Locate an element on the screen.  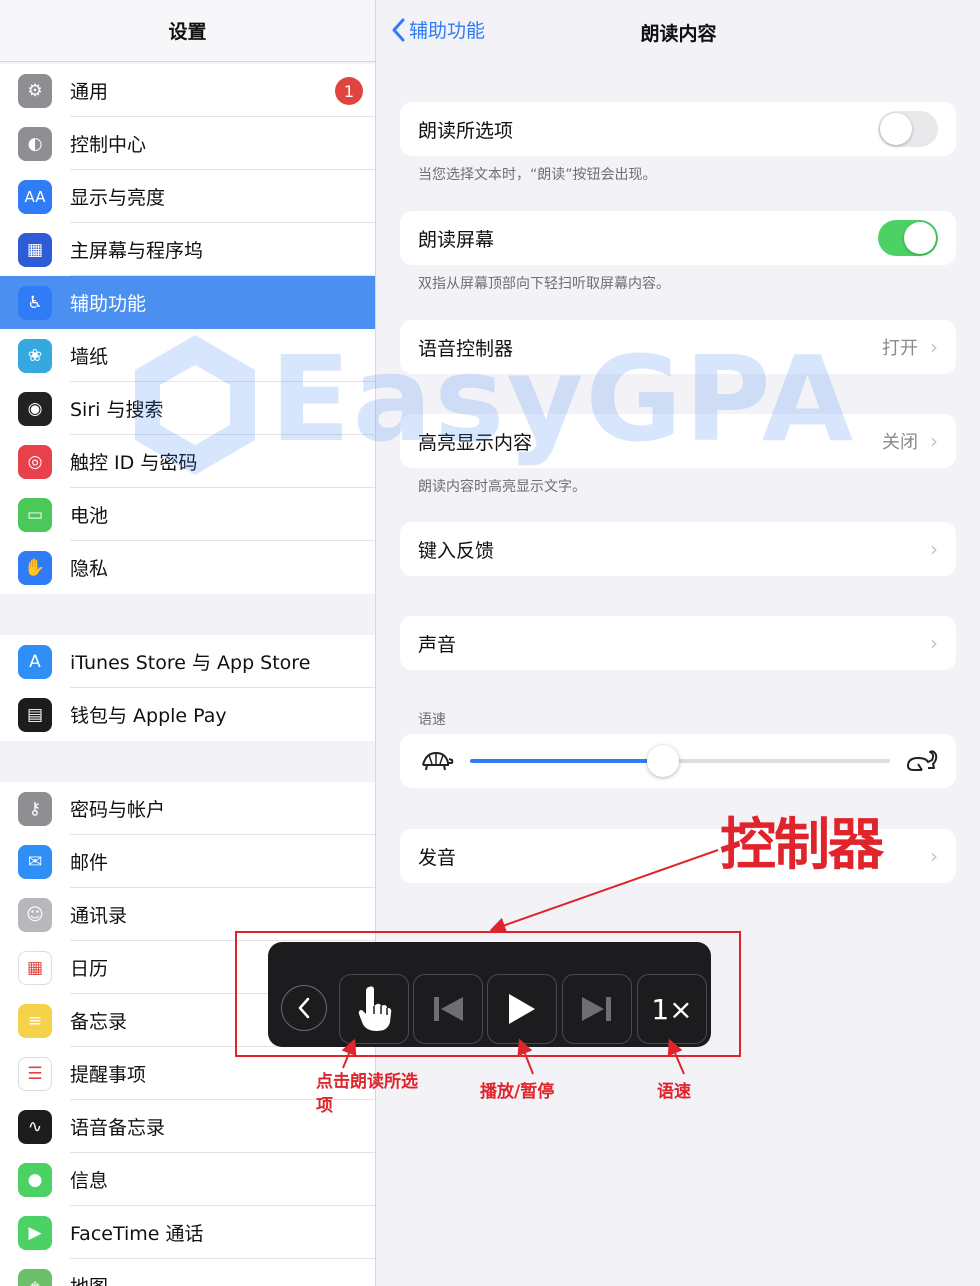
speak-selection-row: 朗读所选项 is located at coordinates (678, 129).